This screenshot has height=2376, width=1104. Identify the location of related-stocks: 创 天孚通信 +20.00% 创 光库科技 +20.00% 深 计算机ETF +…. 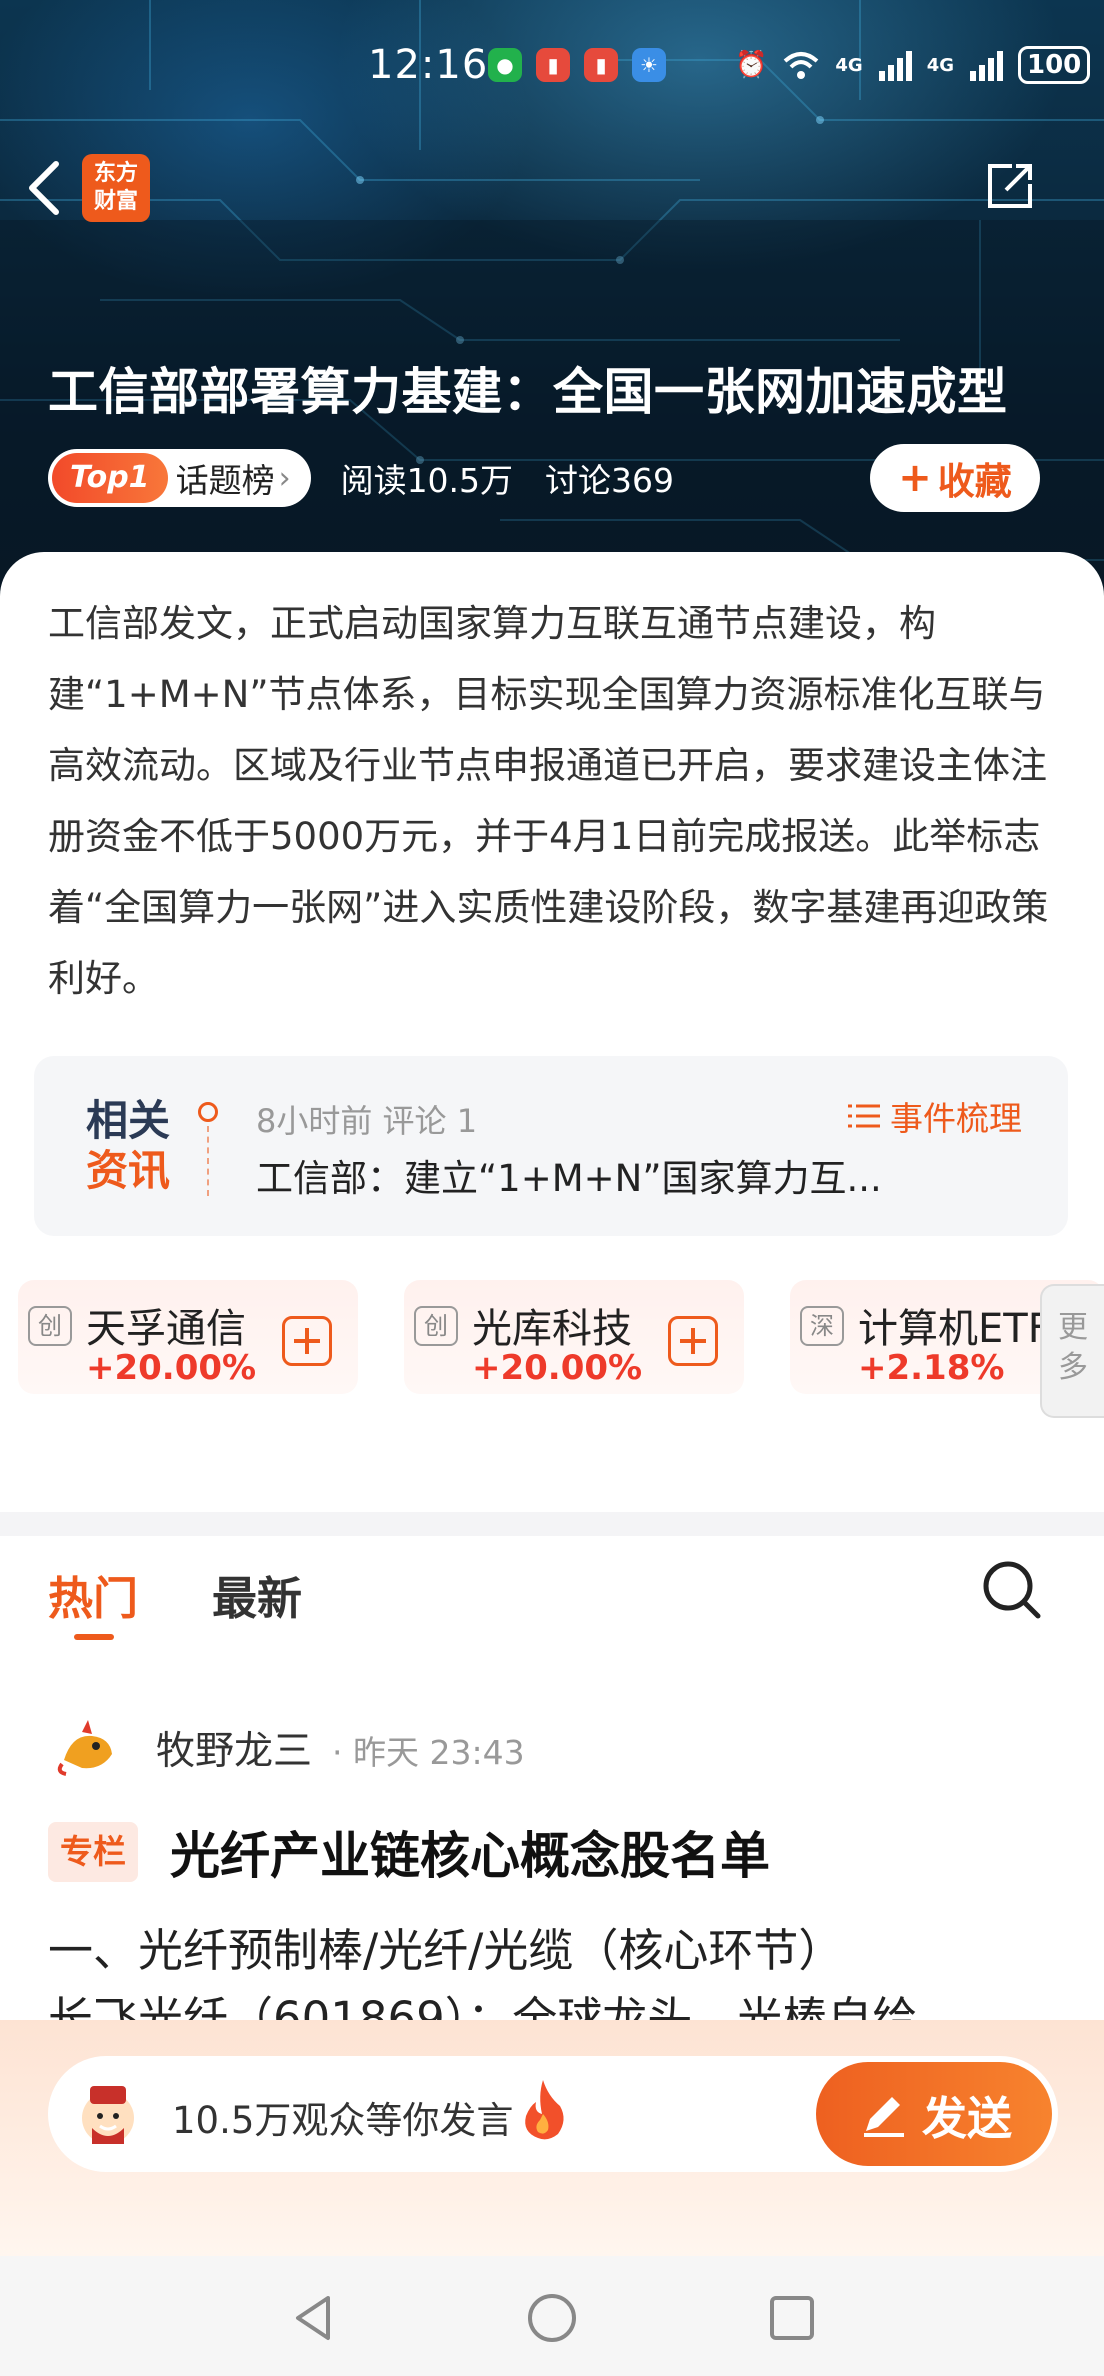
(552, 1349).